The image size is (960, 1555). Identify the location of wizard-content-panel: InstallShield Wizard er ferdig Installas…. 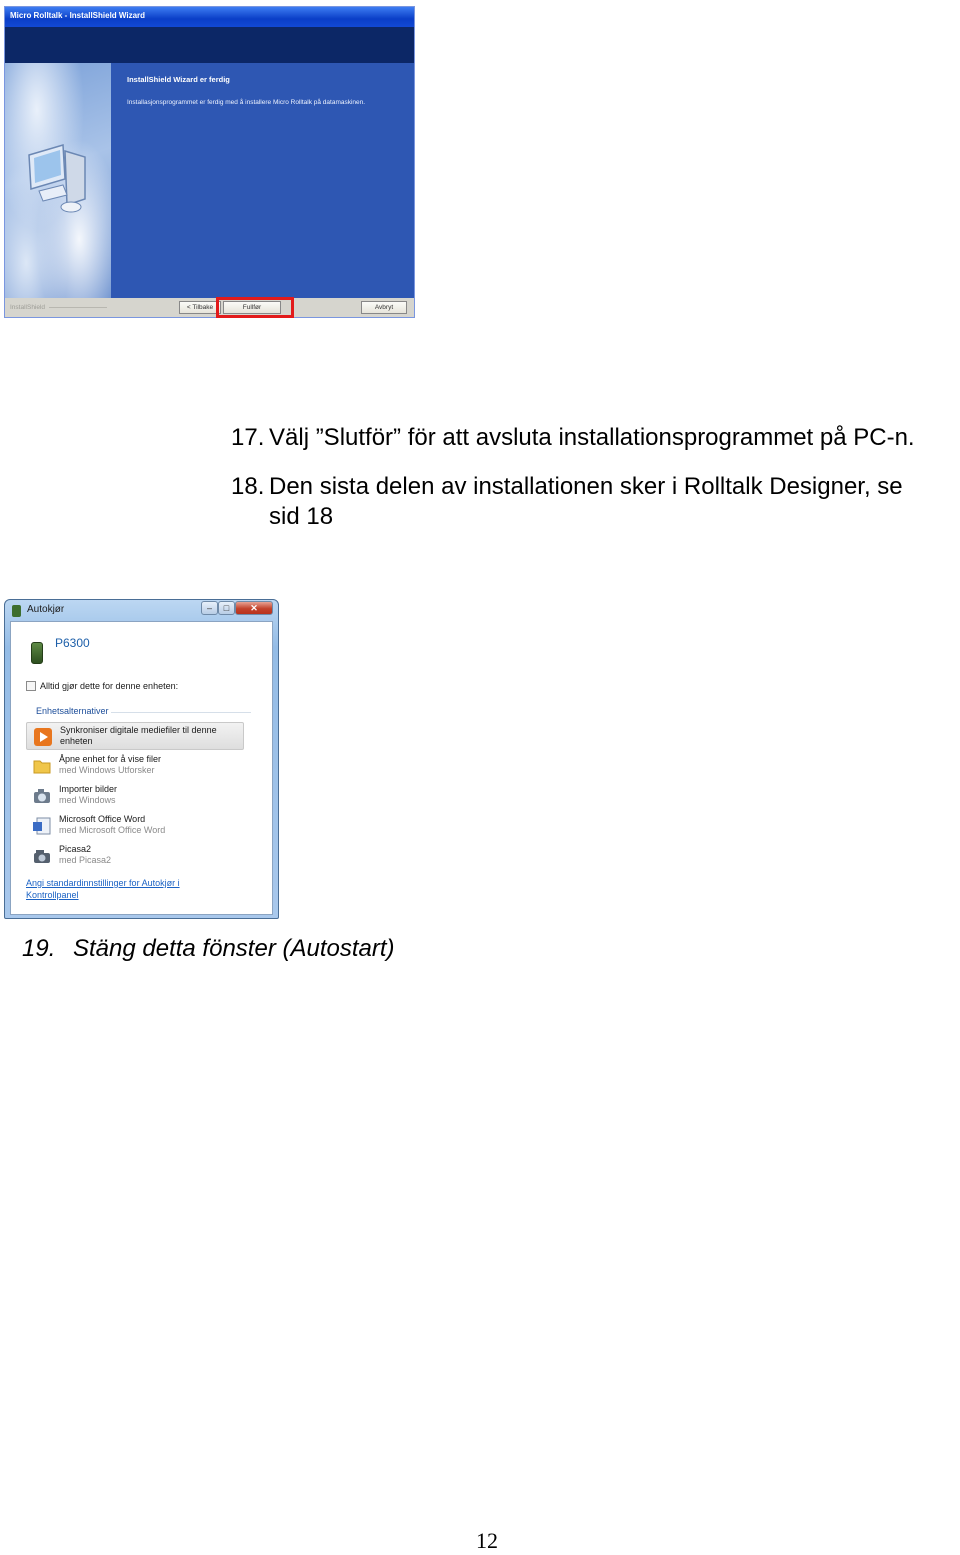
(262, 180).